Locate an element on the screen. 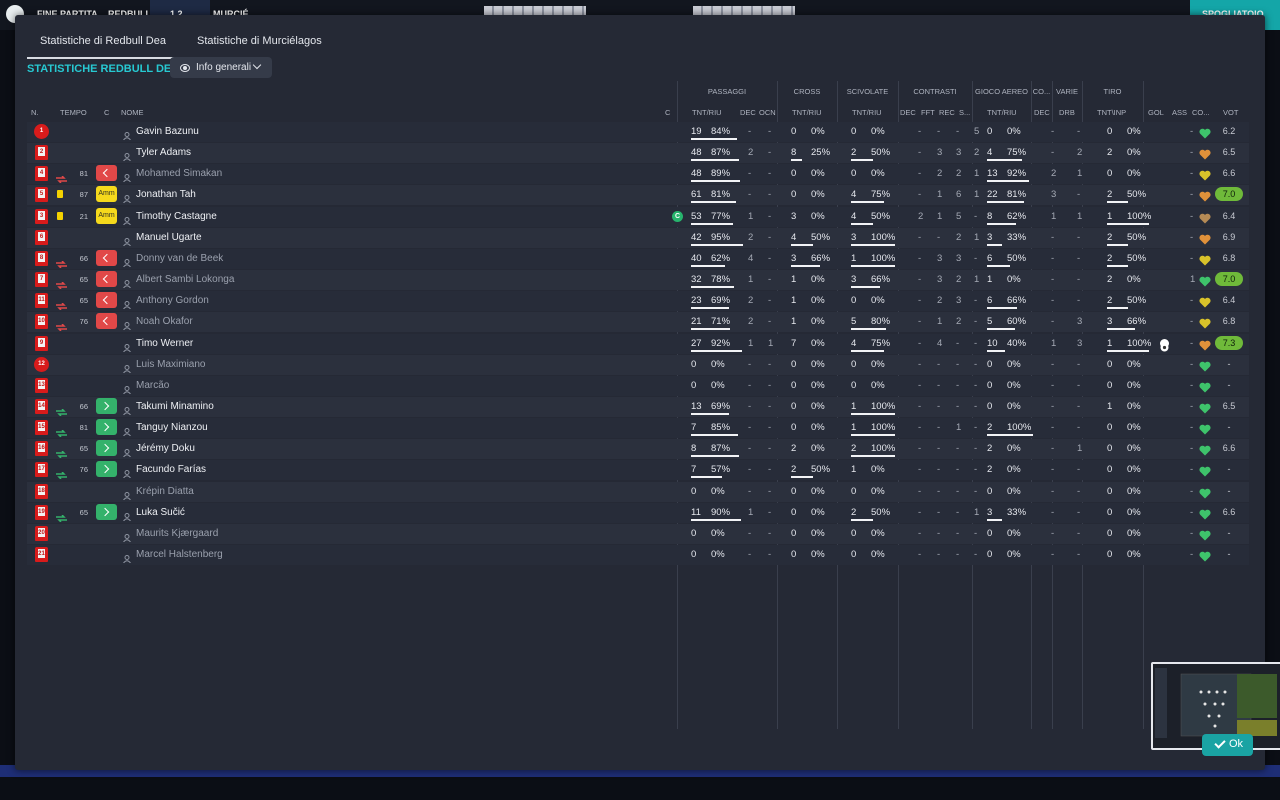 The width and height of the screenshot is (1280, 800). ok-button: Ok is located at coordinates (1227, 745).